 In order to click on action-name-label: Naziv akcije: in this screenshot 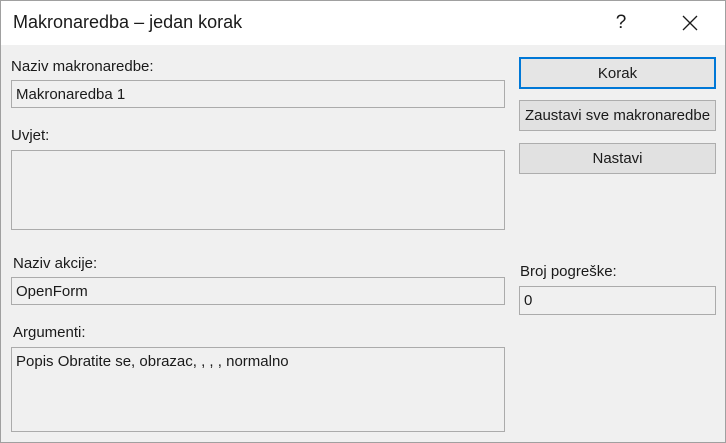, I will do `click(55, 263)`.